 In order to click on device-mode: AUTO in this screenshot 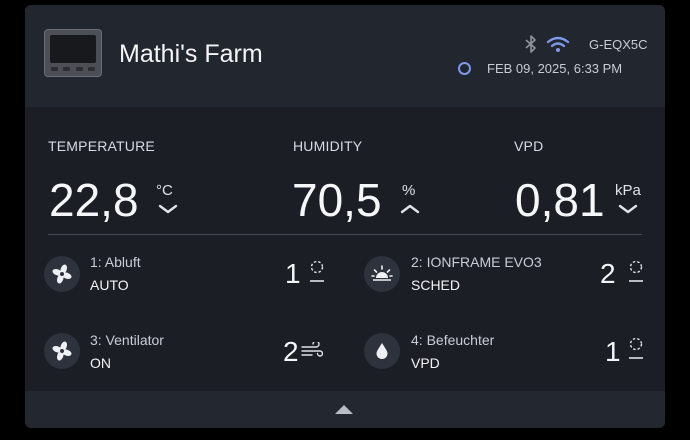, I will do `click(109, 285)`.